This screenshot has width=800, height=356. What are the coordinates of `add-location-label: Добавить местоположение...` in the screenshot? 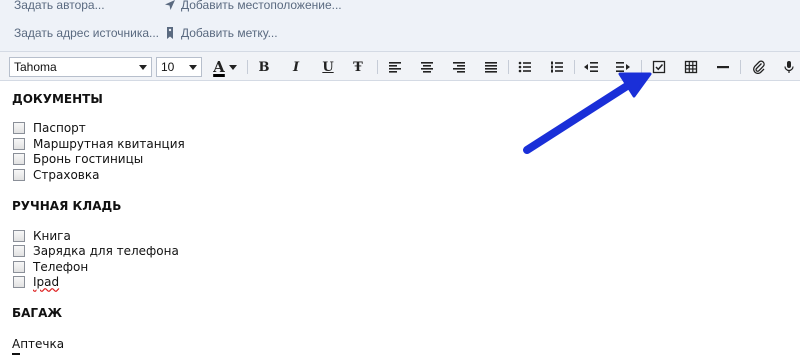 It's located at (261, 6).